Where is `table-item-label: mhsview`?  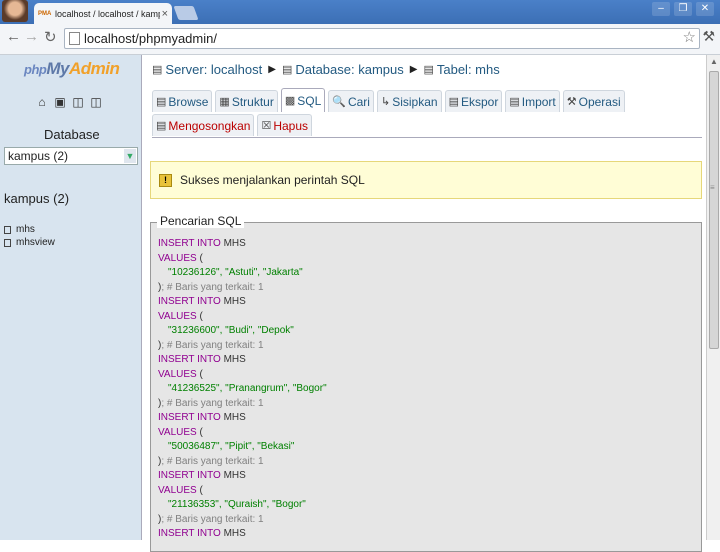 table-item-label: mhsview is located at coordinates (35, 242).